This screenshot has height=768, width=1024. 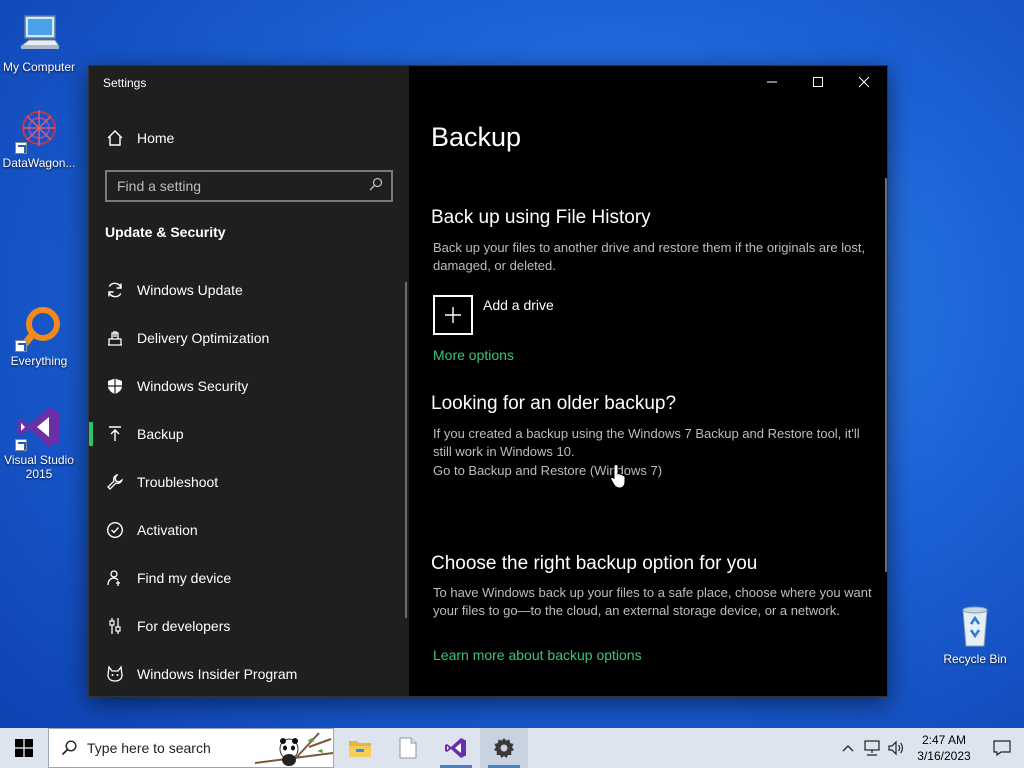 What do you see at coordinates (178, 482) in the screenshot?
I see `sidebar-item-label: Troubleshoot` at bounding box center [178, 482].